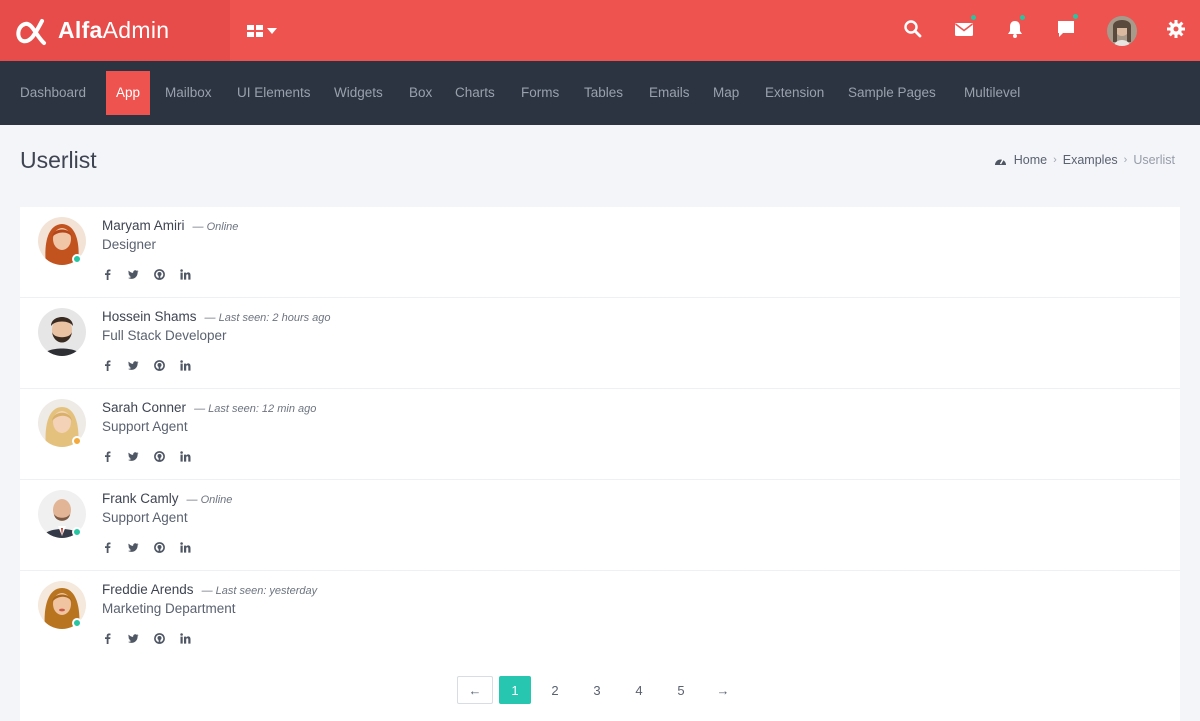 The width and height of the screenshot is (1200, 721). I want to click on messages-button, so click(1066, 27).